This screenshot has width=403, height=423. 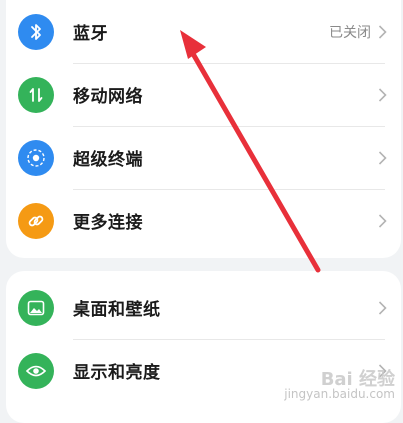 I want to click on super-device-row: 超级终端, so click(x=203, y=157).